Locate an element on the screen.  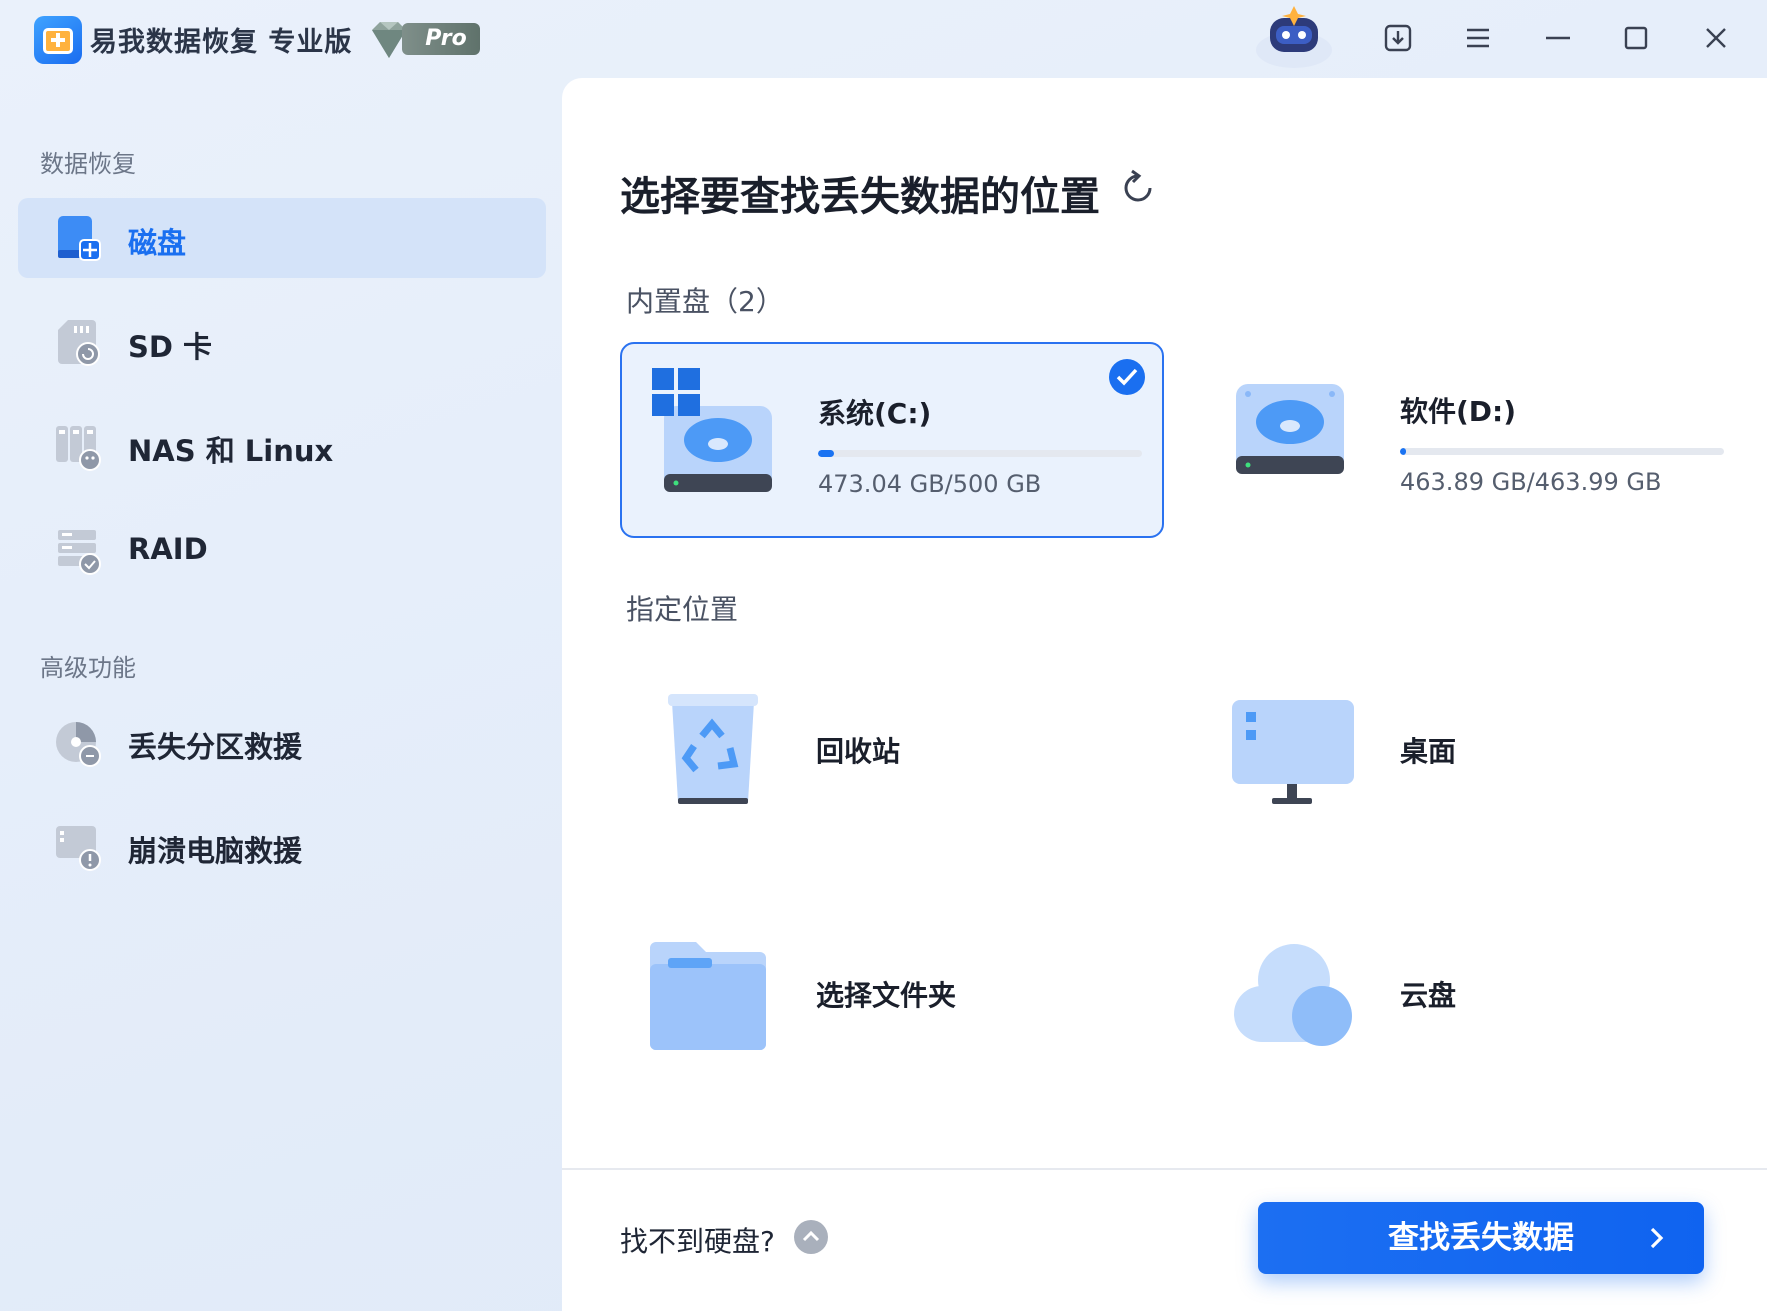
location-recycle-bin: 回收站 is located at coordinates (880, 749).